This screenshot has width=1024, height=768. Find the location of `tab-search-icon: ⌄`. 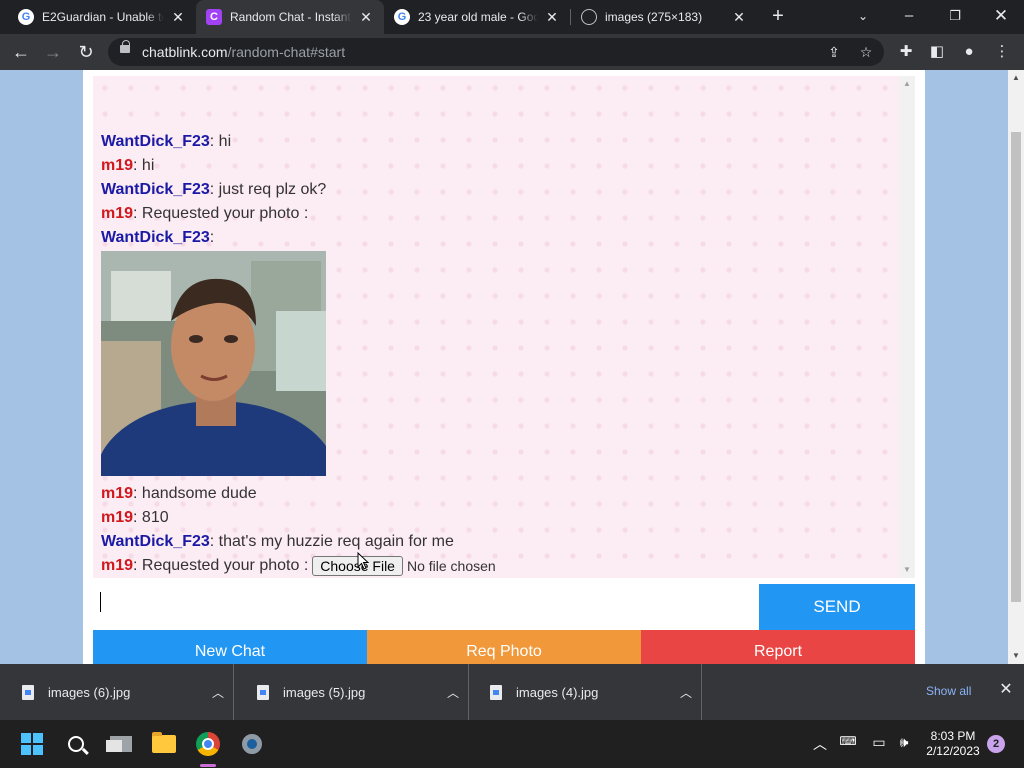

tab-search-icon: ⌄ is located at coordinates (863, 17).